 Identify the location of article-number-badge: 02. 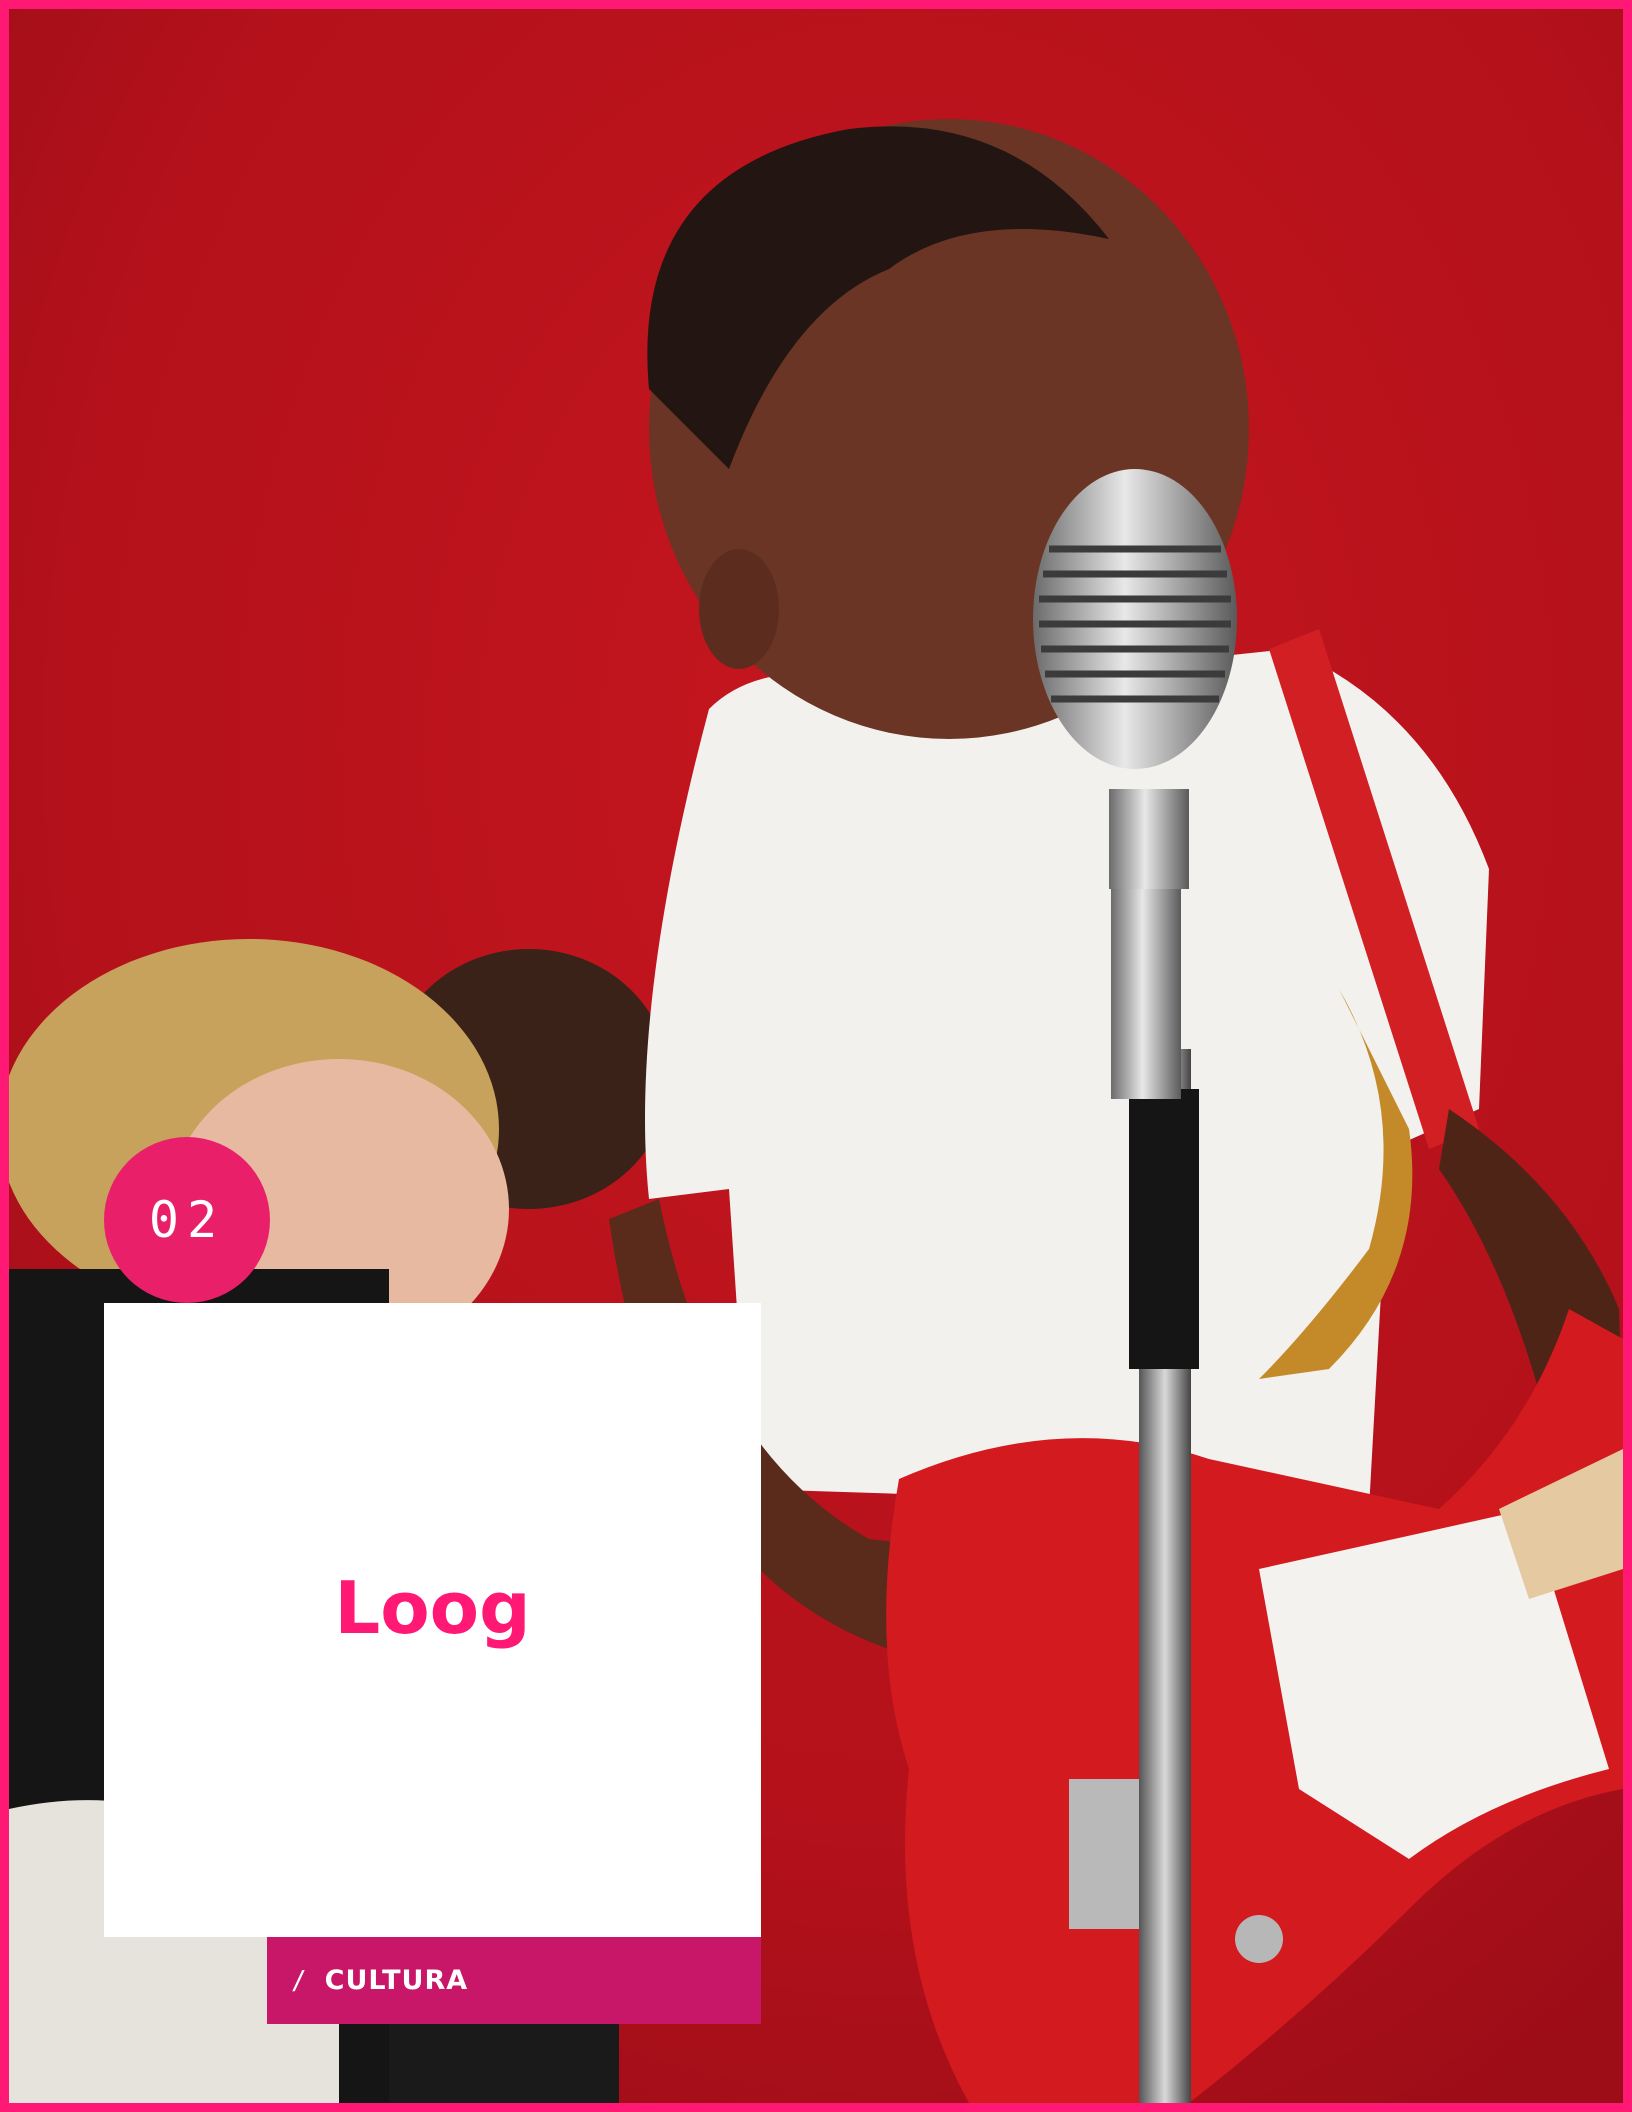
(187, 1220).